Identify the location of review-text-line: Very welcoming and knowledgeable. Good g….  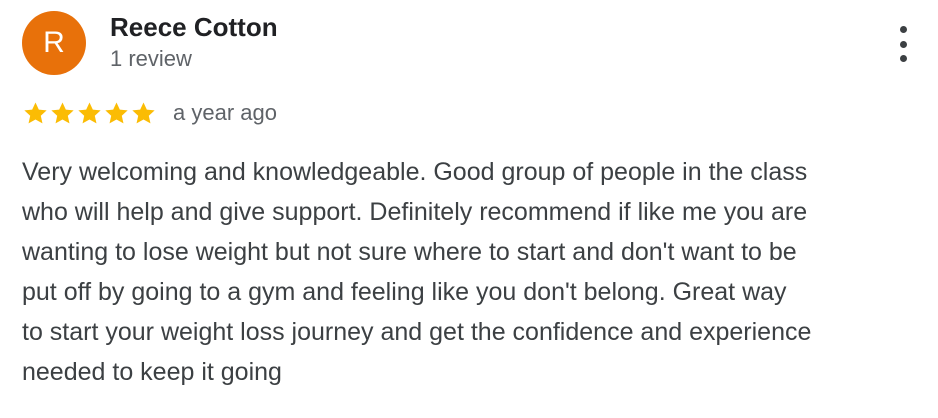
(415, 172).